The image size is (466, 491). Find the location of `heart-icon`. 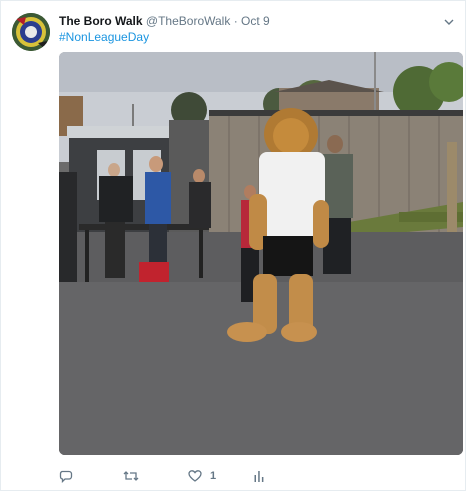

heart-icon is located at coordinates (195, 476).